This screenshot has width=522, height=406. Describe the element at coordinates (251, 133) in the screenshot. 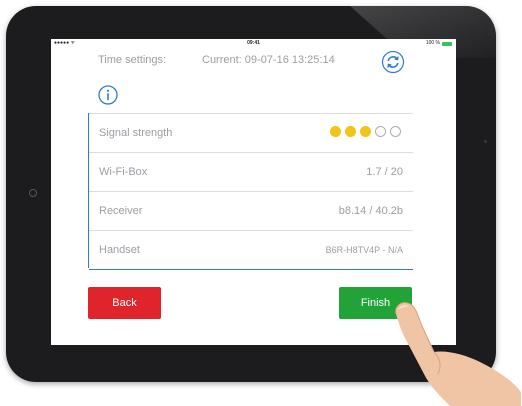

I see `info-row-signal-strength: Signal strength` at that location.